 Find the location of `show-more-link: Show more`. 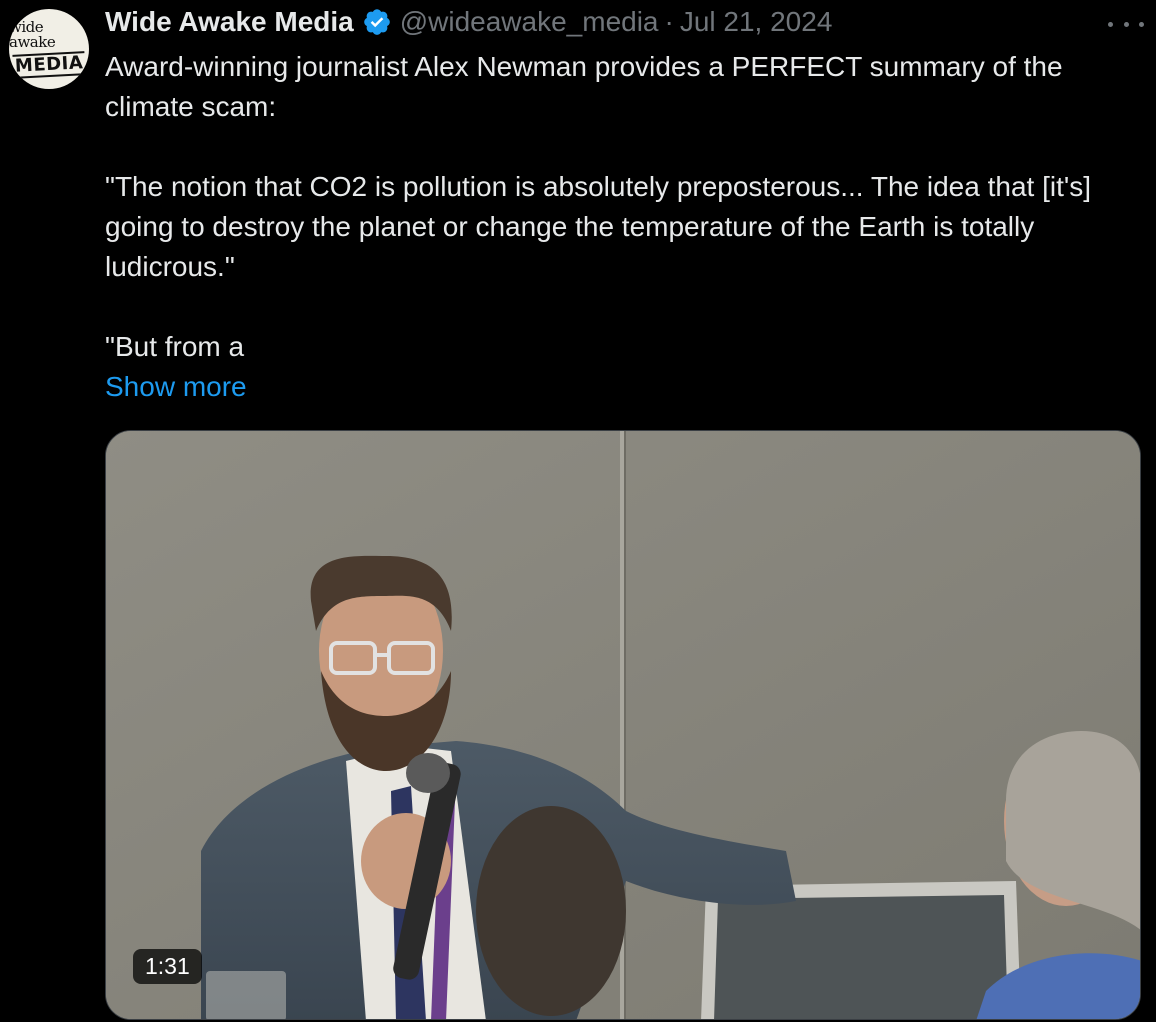

show-more-link: Show more is located at coordinates (625, 387).